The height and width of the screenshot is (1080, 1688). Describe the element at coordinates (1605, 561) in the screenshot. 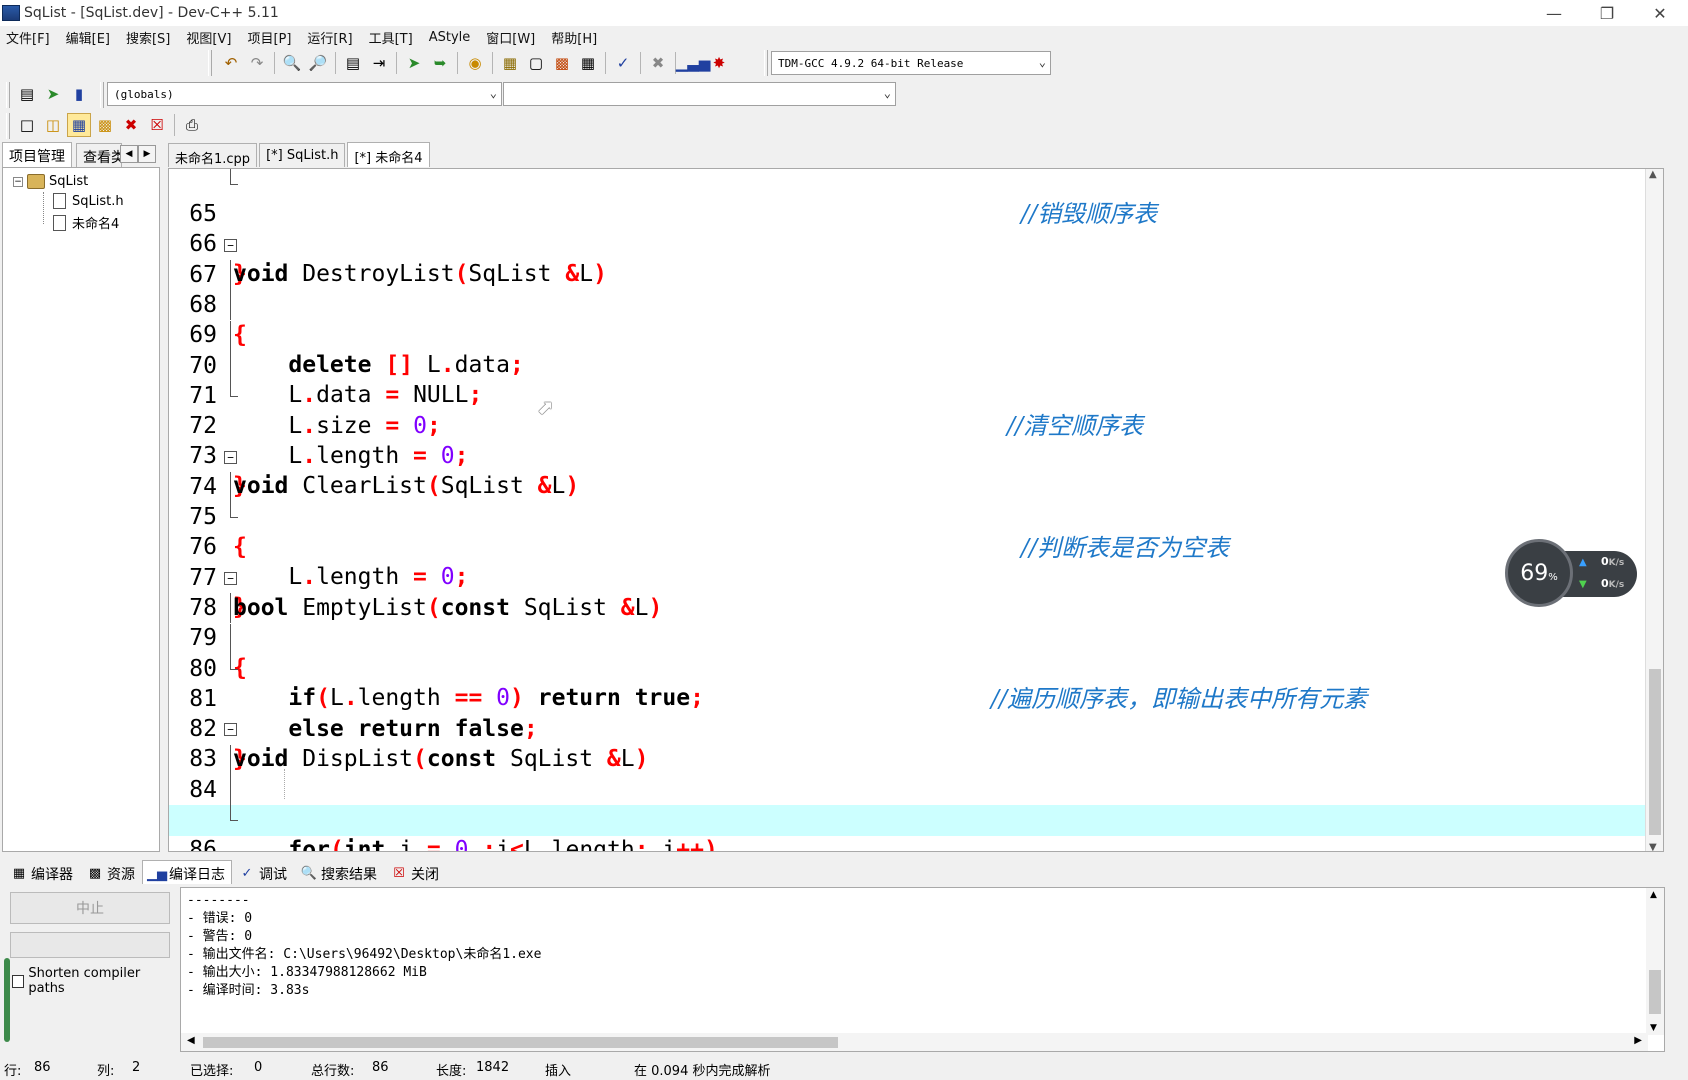

I see `upload-rate: 0` at that location.